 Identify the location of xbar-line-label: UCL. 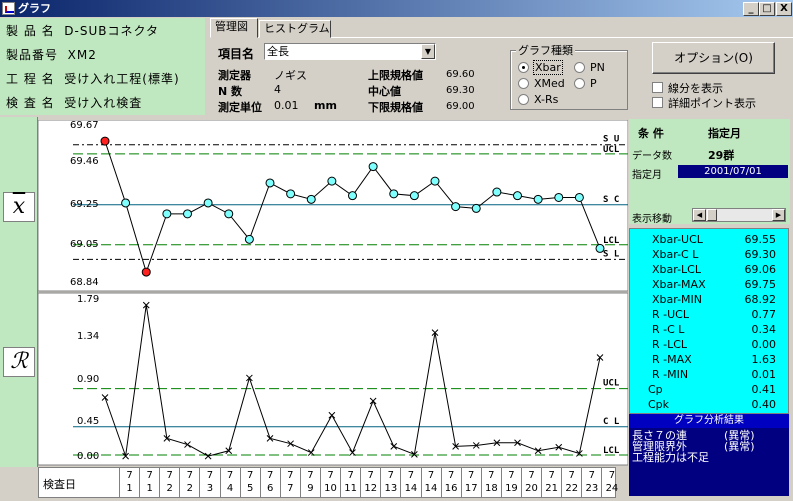
(611, 150).